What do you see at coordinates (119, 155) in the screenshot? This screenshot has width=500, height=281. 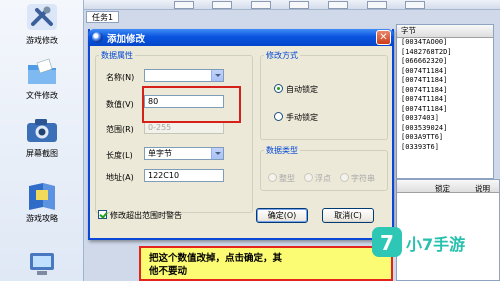 I see `length-label: 长度(L)` at bounding box center [119, 155].